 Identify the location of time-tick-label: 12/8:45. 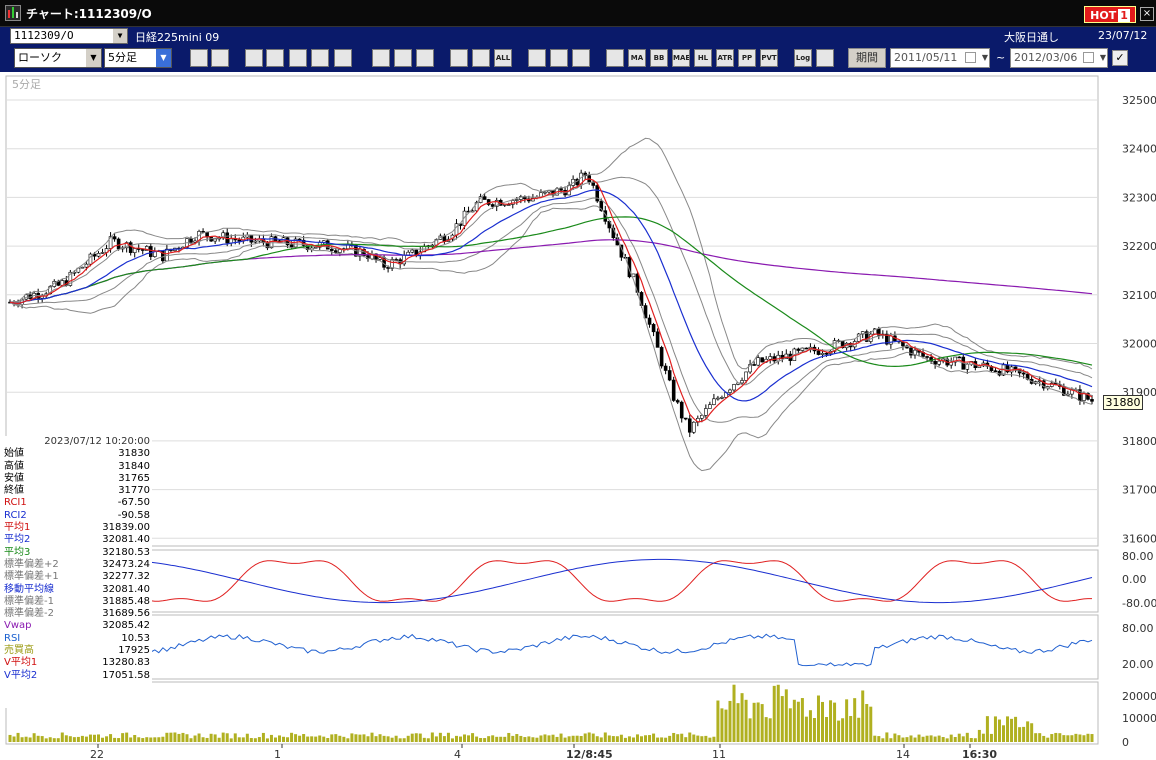
(589, 754).